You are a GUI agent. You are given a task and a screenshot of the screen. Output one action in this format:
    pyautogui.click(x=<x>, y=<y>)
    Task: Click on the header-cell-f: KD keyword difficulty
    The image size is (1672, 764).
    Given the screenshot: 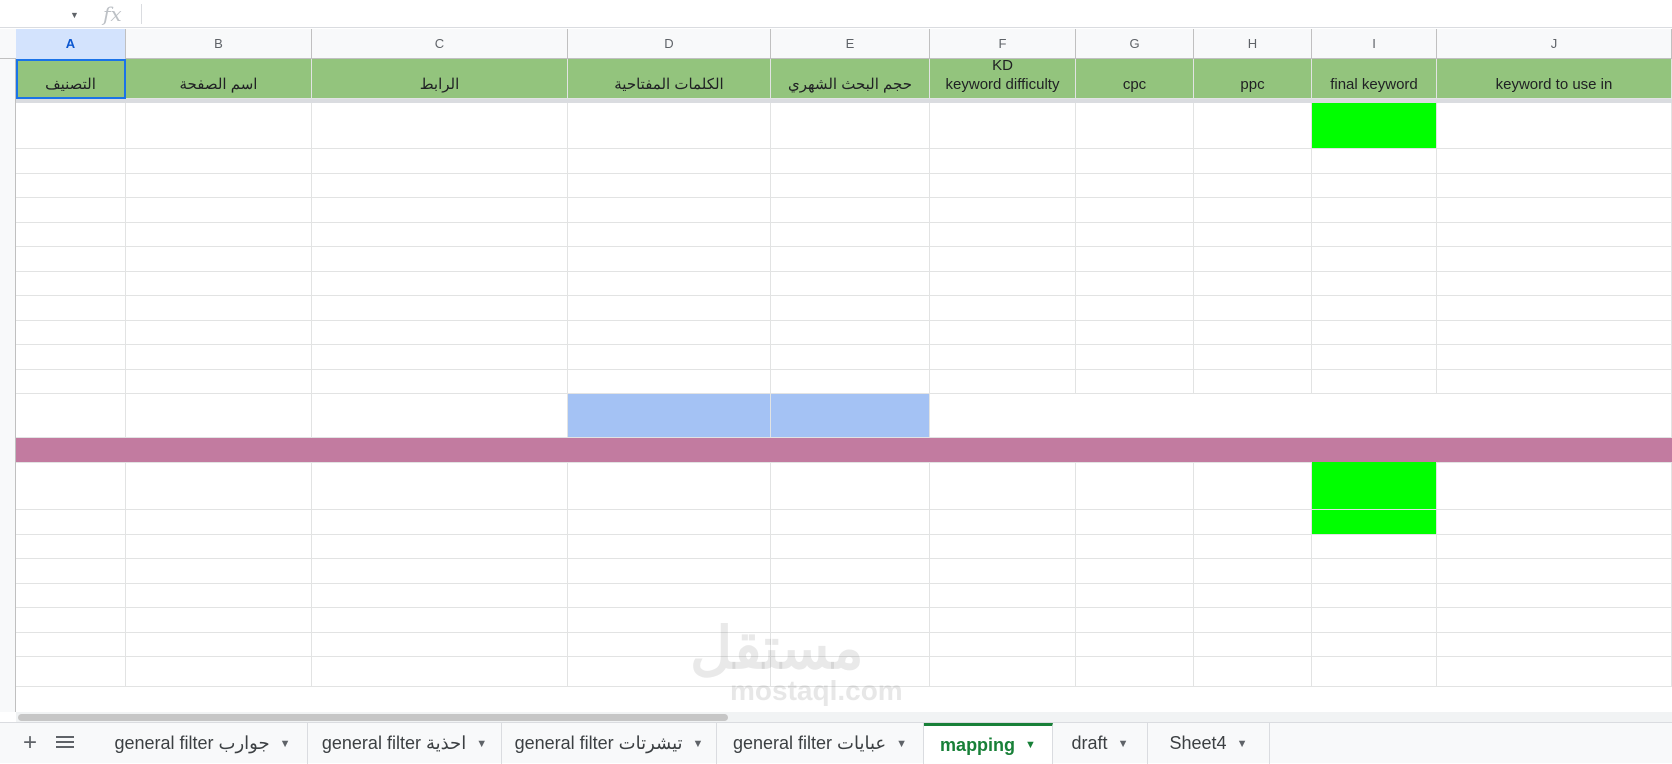 What is the action you would take?
    pyautogui.click(x=1003, y=79)
    